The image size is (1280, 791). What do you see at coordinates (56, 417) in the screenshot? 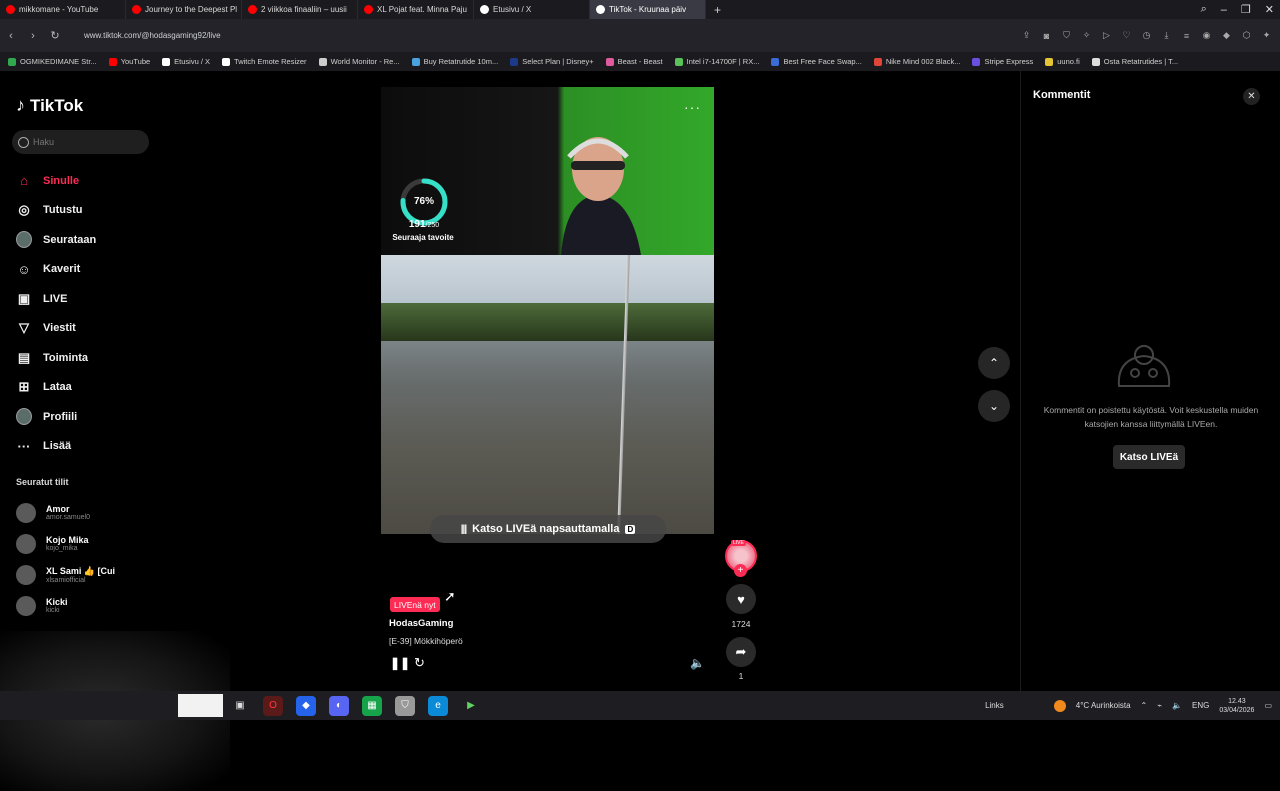
I see `nav-item-profiili: Profiili` at bounding box center [56, 417].